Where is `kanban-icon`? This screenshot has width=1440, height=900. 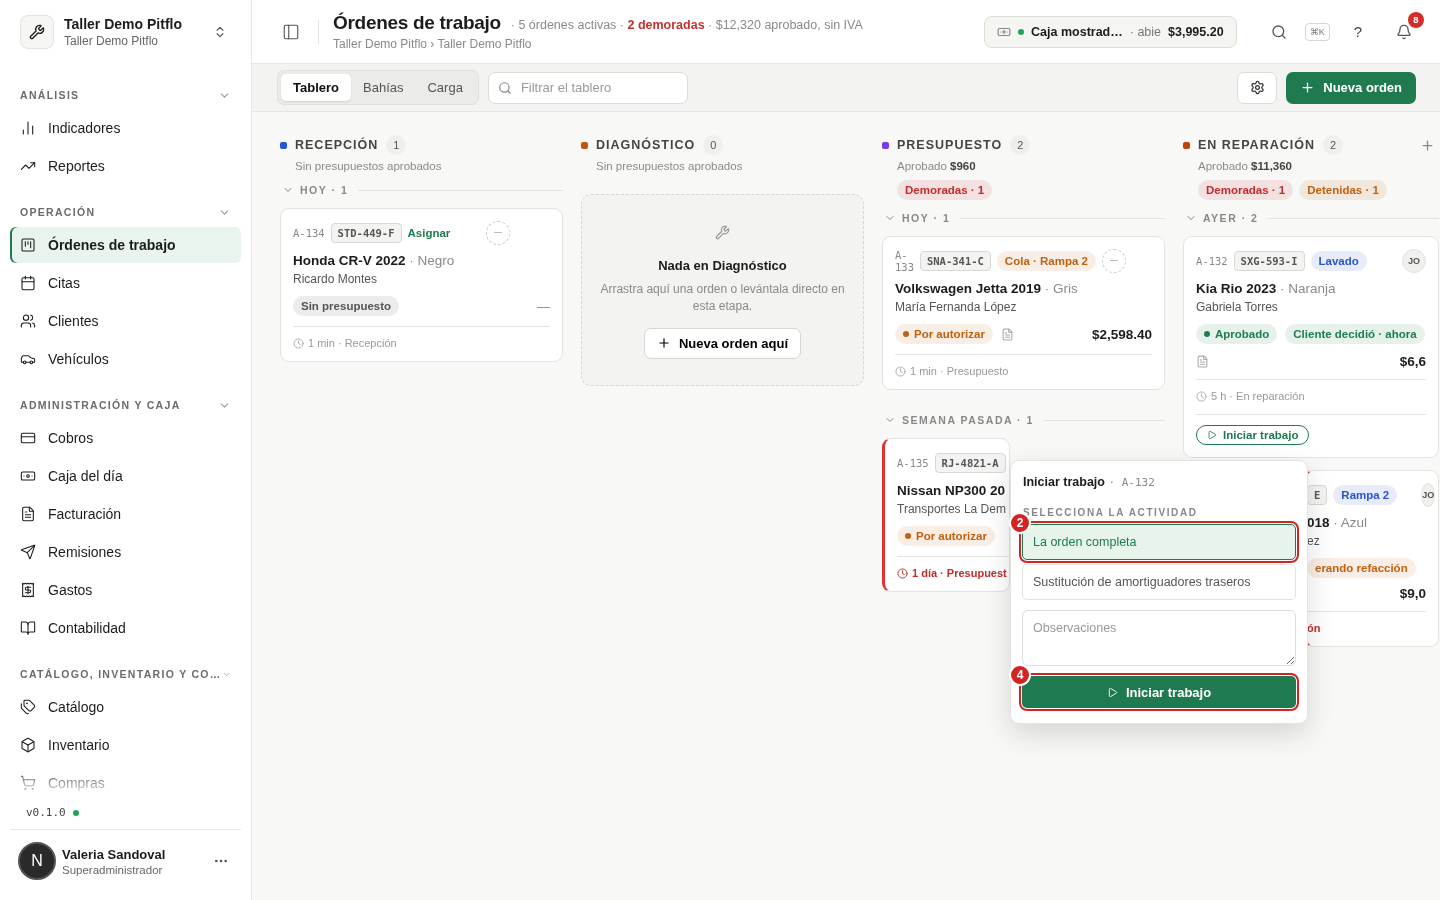
kanban-icon is located at coordinates (28, 245).